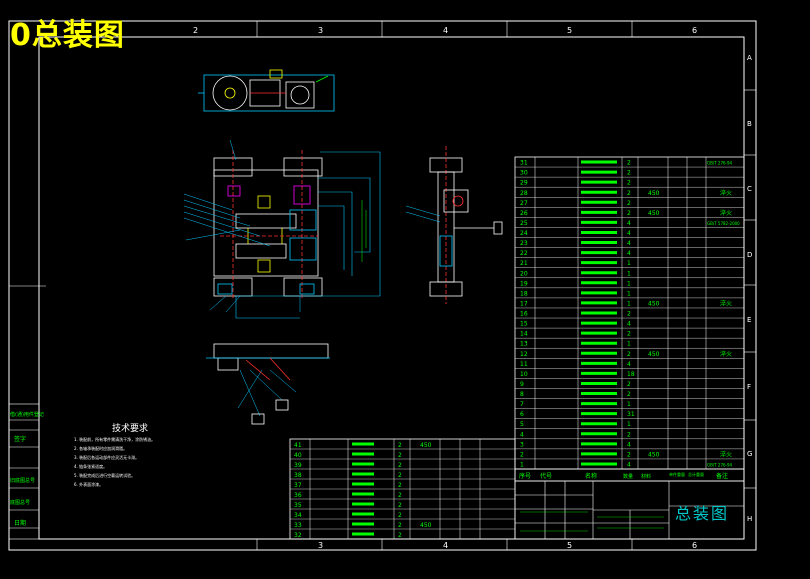 Image resolution: width=810 pixels, height=579 pixels. Describe the element at coordinates (646, 476) in the screenshot. I see `bom-header-material: 材料` at that location.